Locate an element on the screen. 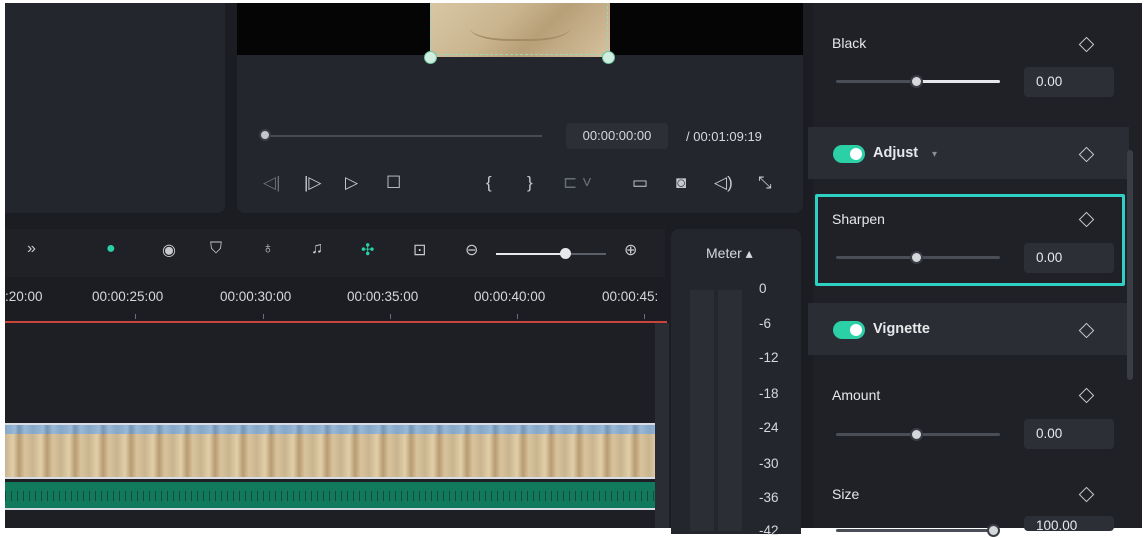 The height and width of the screenshot is (538, 1147). ai-assistant-icon: ● is located at coordinates (111, 249).